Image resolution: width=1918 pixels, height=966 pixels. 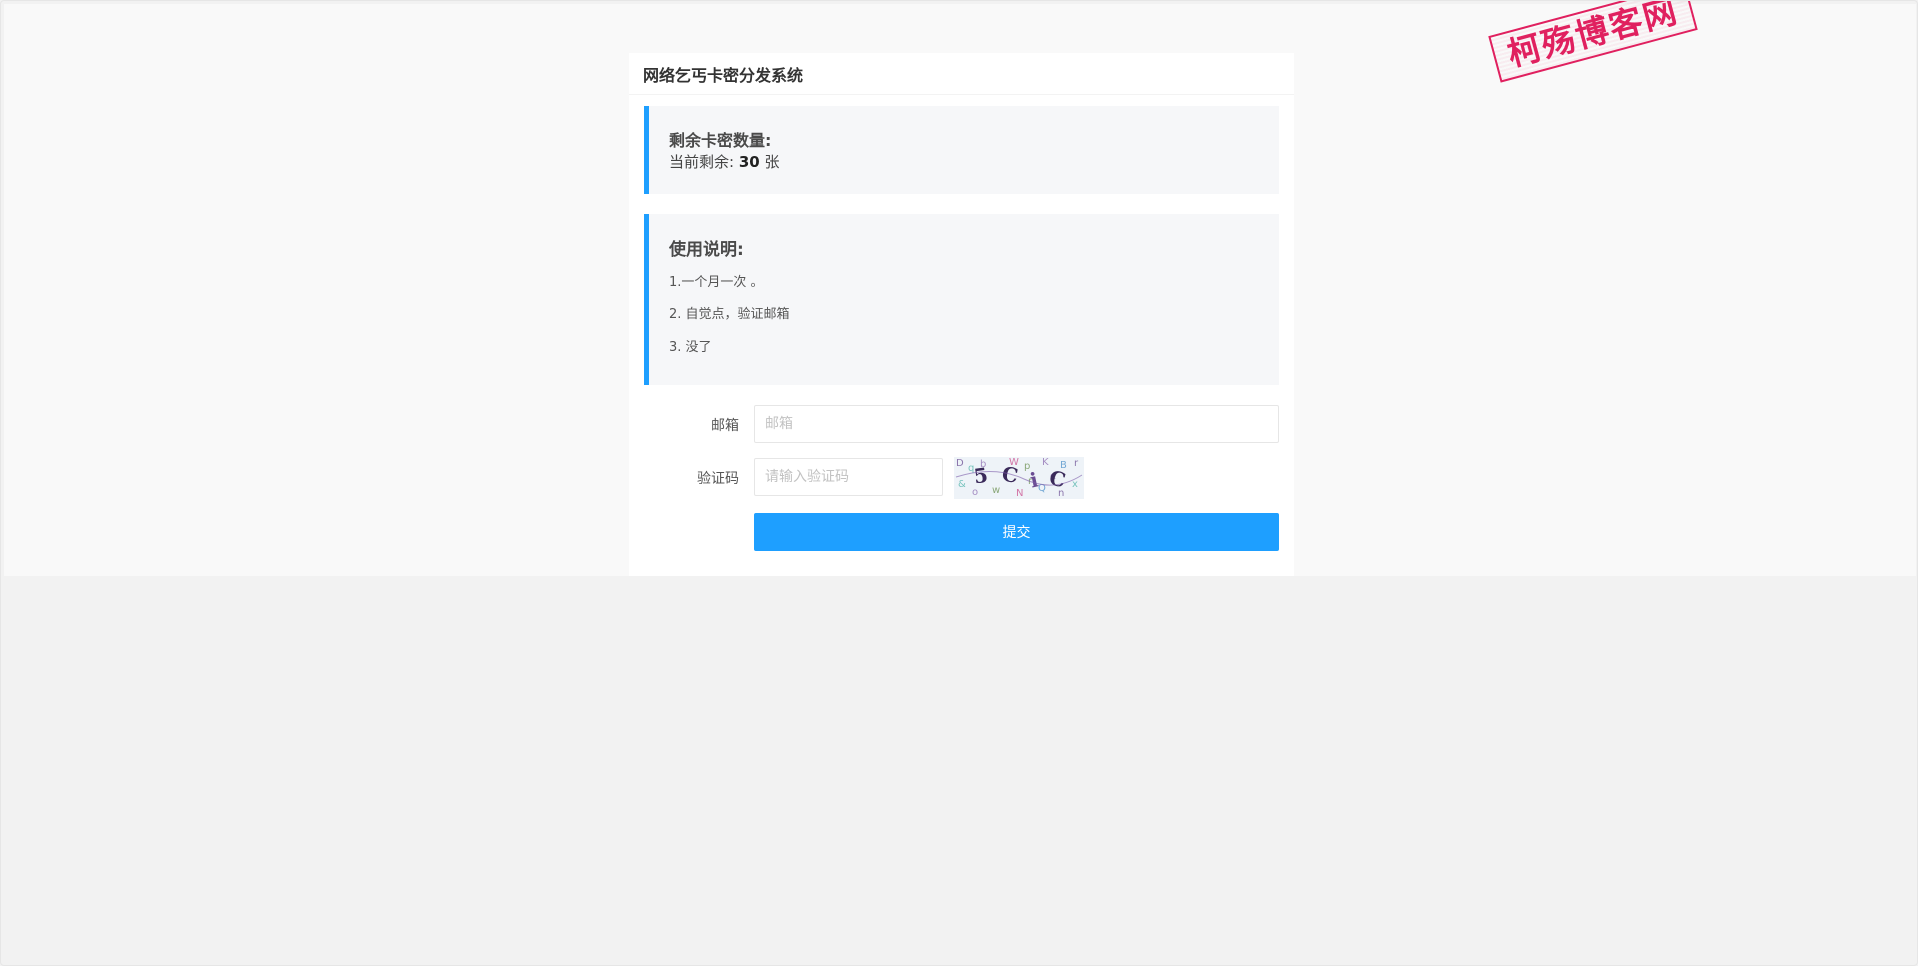 What do you see at coordinates (1016, 424) in the screenshot?
I see `email-input` at bounding box center [1016, 424].